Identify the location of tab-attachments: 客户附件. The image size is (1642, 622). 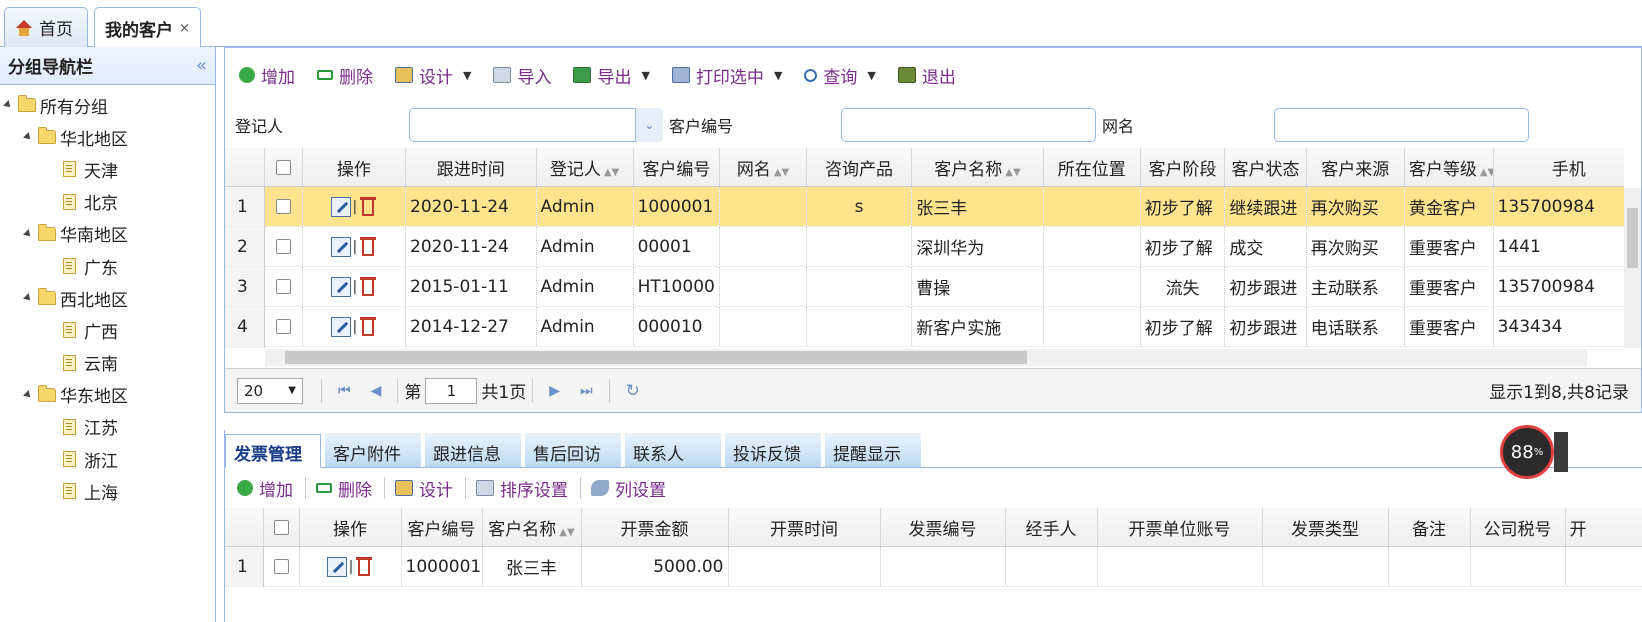
(373, 450).